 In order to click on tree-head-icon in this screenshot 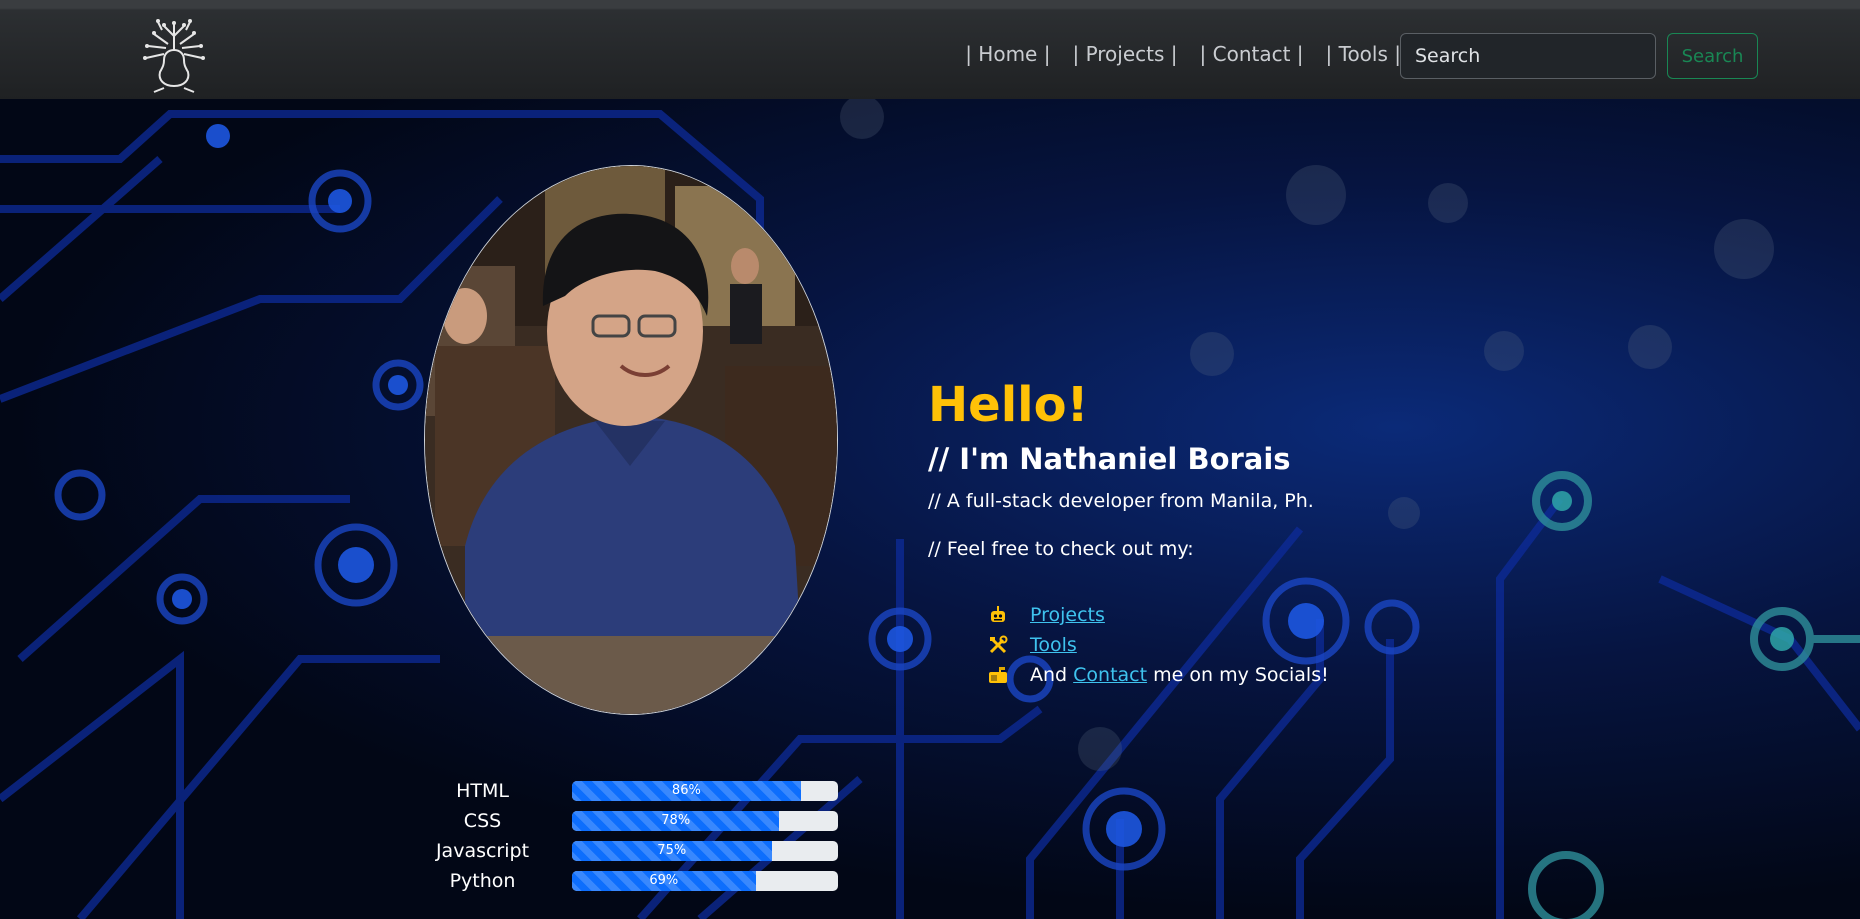, I will do `click(174, 54)`.